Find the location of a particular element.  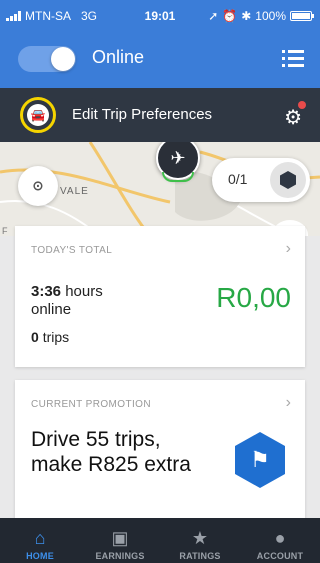

hours-suffix: online is located at coordinates (51, 309).